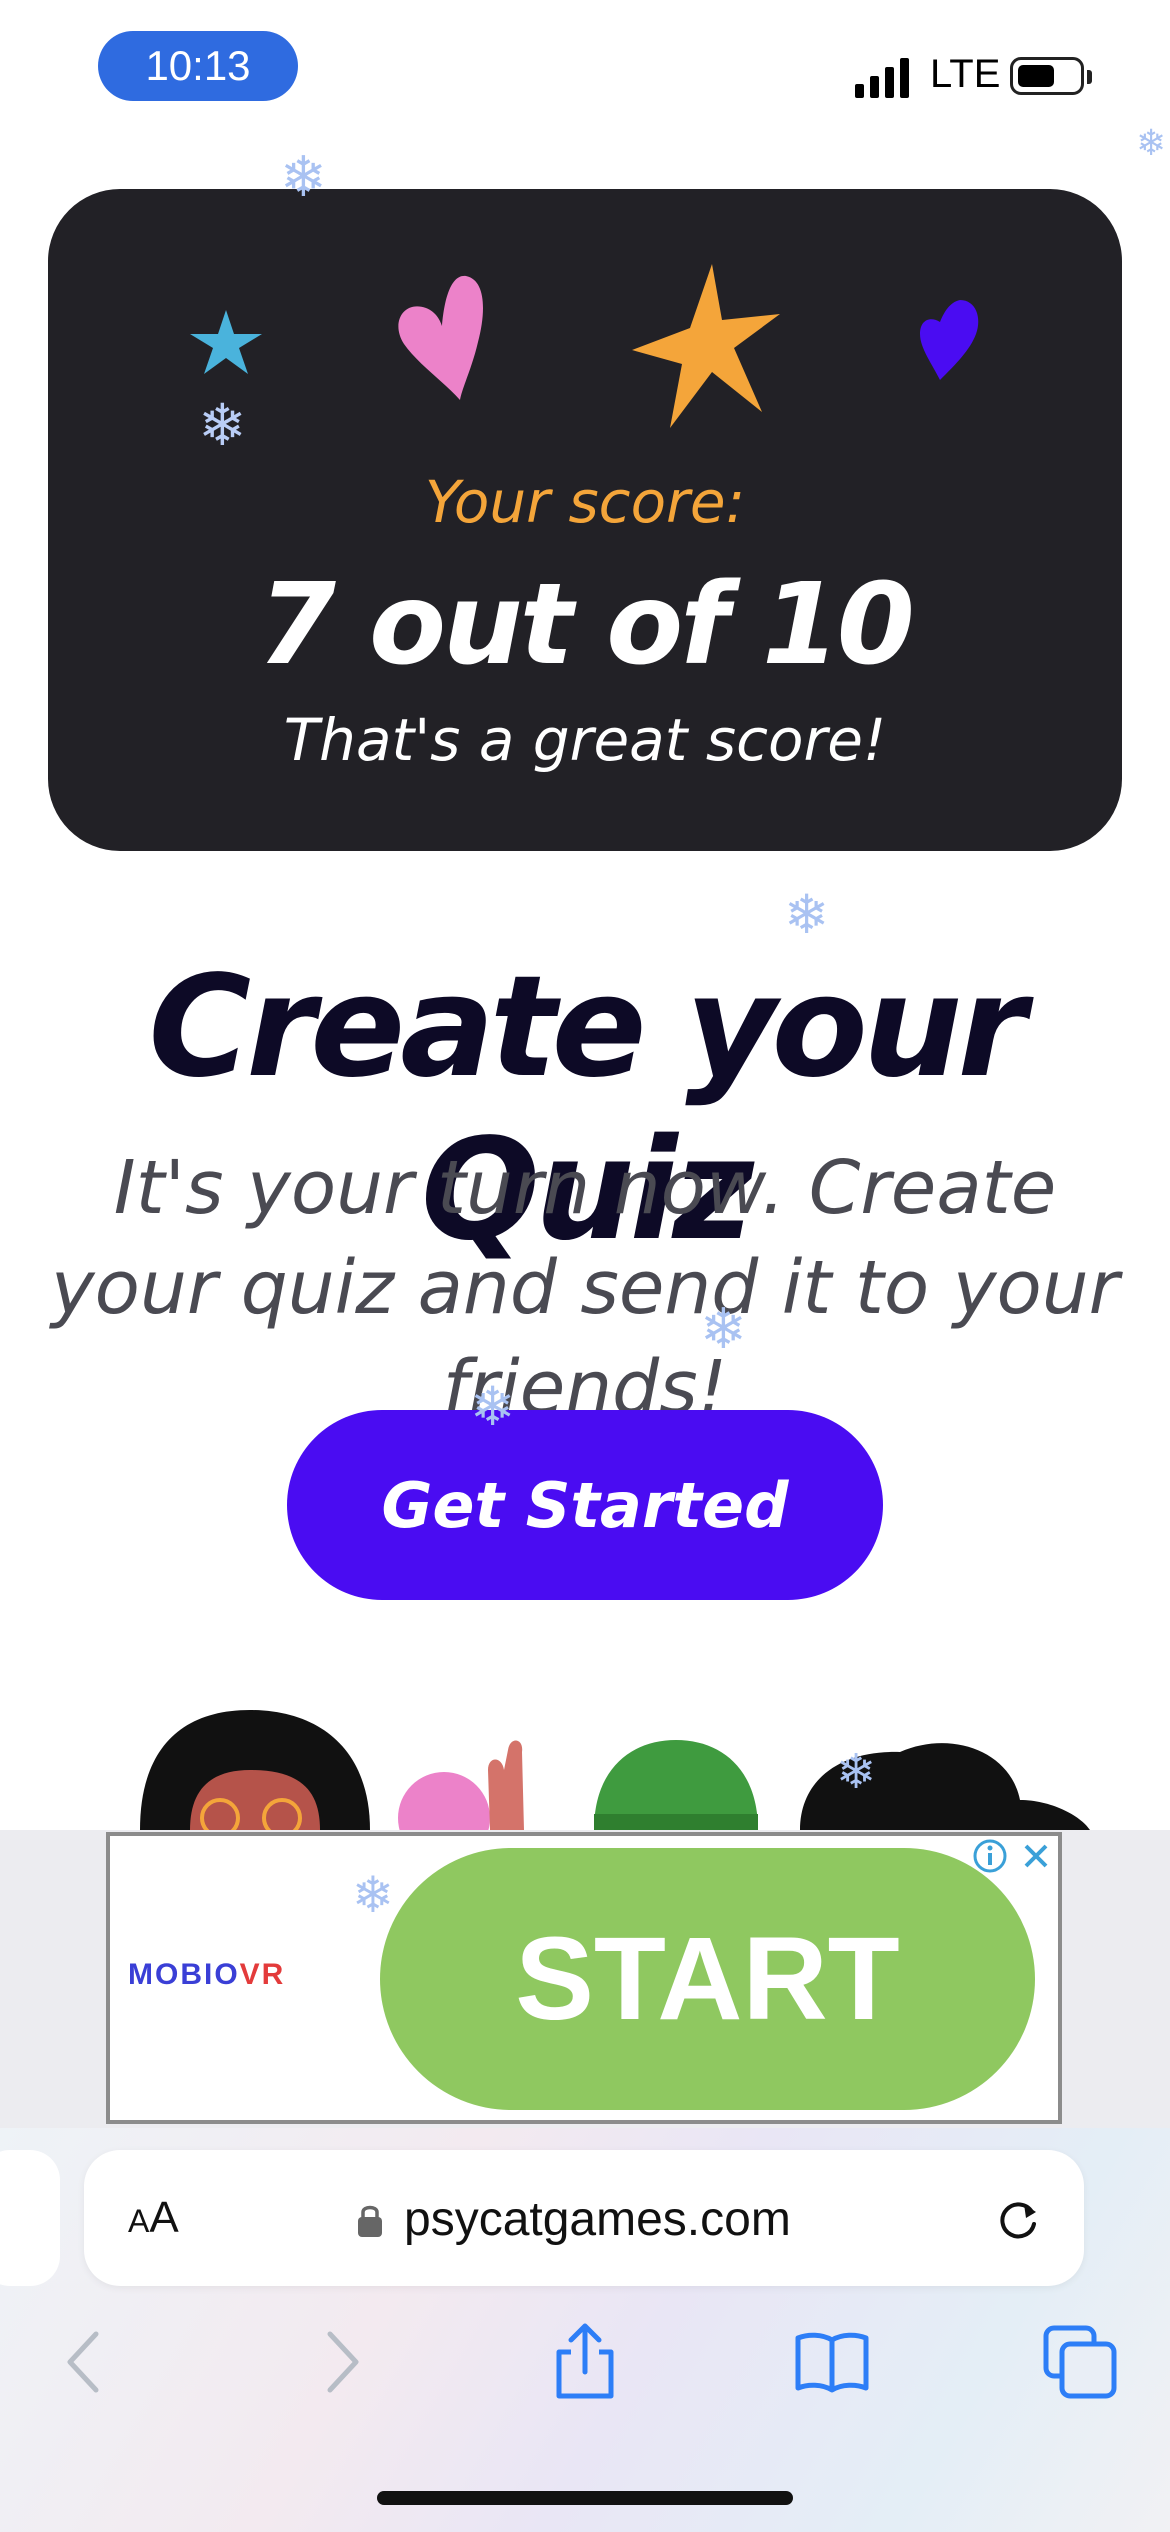 Image resolution: width=1170 pixels, height=2532 pixels. Describe the element at coordinates (707, 1979) in the screenshot. I see `ad-start-button: START` at that location.